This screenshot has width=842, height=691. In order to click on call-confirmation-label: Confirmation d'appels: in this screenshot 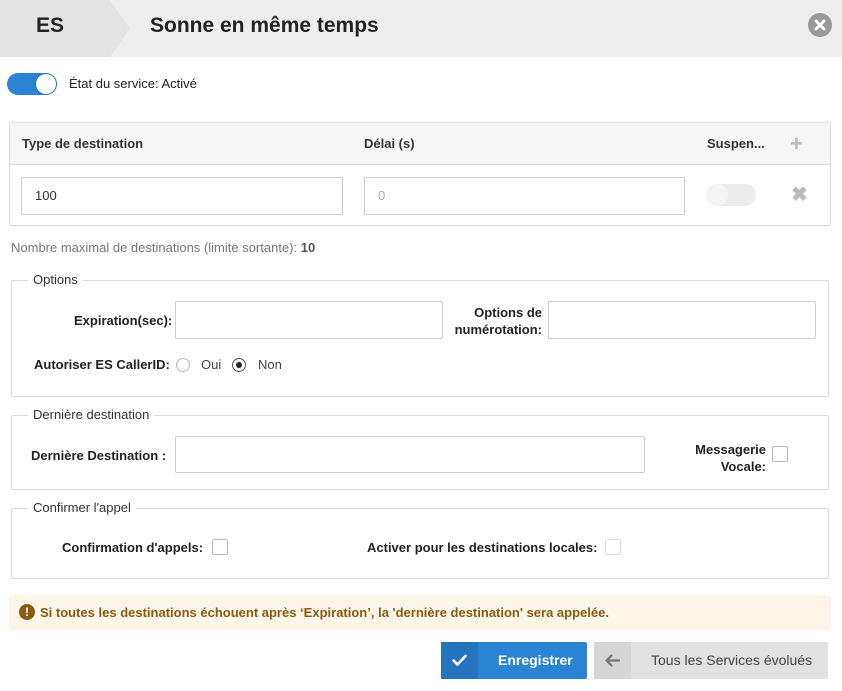, I will do `click(133, 547)`.